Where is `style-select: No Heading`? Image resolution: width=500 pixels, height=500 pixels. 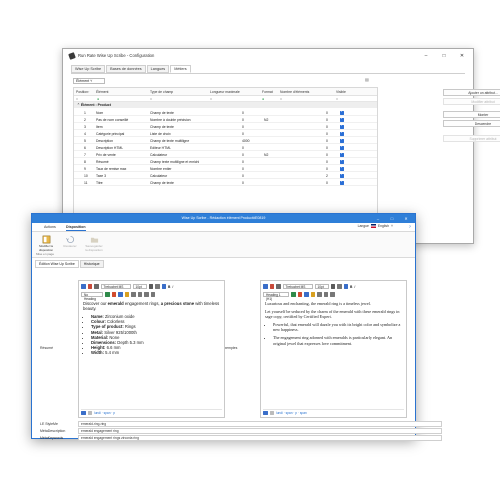
style-select: No Heading is located at coordinates (92, 296).